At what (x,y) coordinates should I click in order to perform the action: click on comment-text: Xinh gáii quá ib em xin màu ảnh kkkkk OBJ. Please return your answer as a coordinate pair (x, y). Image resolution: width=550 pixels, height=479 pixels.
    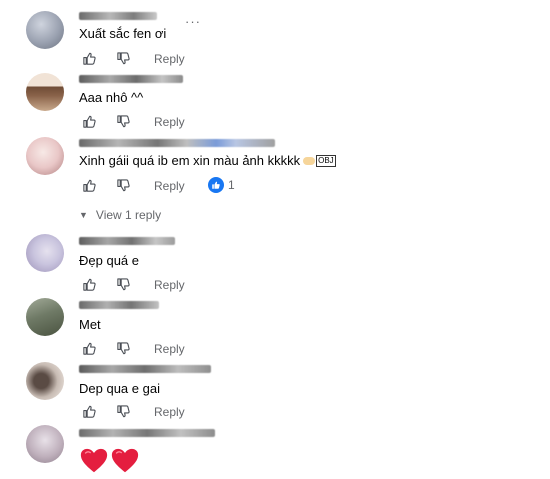
    Looking at the image, I should click on (207, 160).